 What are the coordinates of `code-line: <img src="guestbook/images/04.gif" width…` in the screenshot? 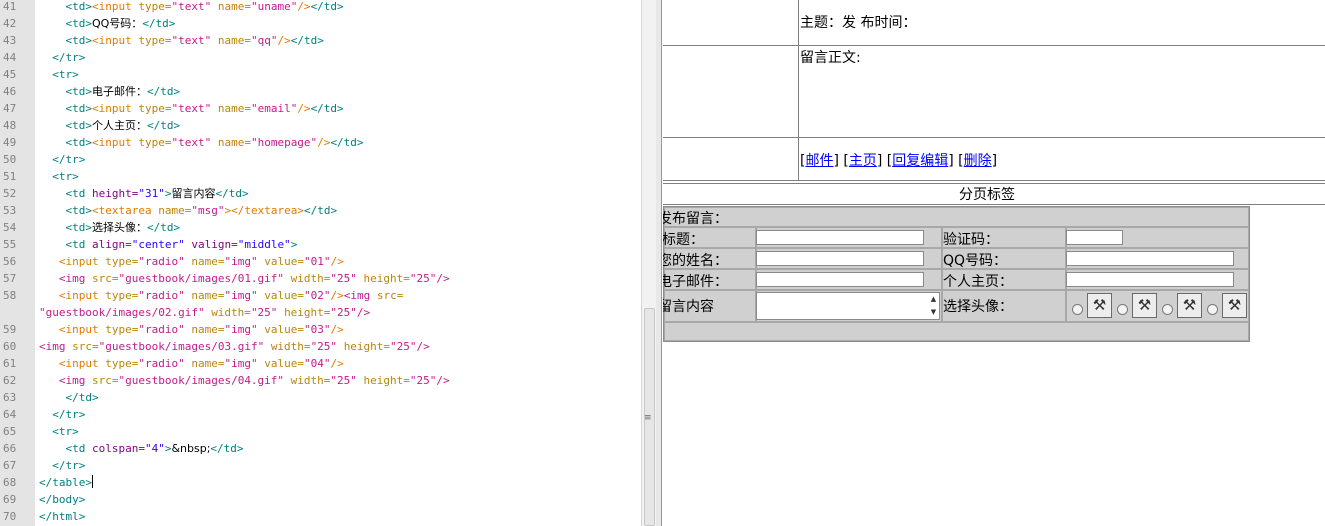 It's located at (244, 380).